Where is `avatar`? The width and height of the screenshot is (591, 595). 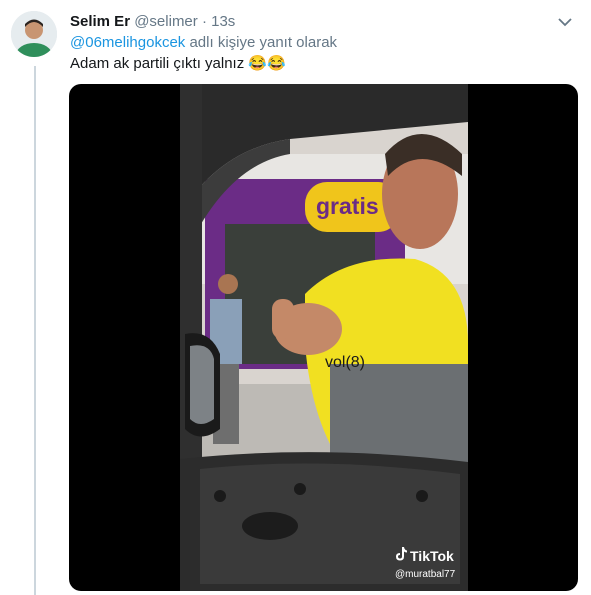
avatar is located at coordinates (34, 34).